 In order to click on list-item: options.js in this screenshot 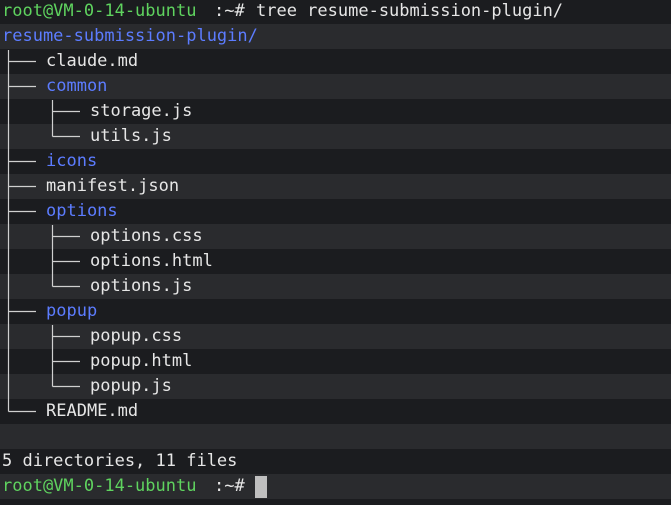, I will do `click(335, 286)`.